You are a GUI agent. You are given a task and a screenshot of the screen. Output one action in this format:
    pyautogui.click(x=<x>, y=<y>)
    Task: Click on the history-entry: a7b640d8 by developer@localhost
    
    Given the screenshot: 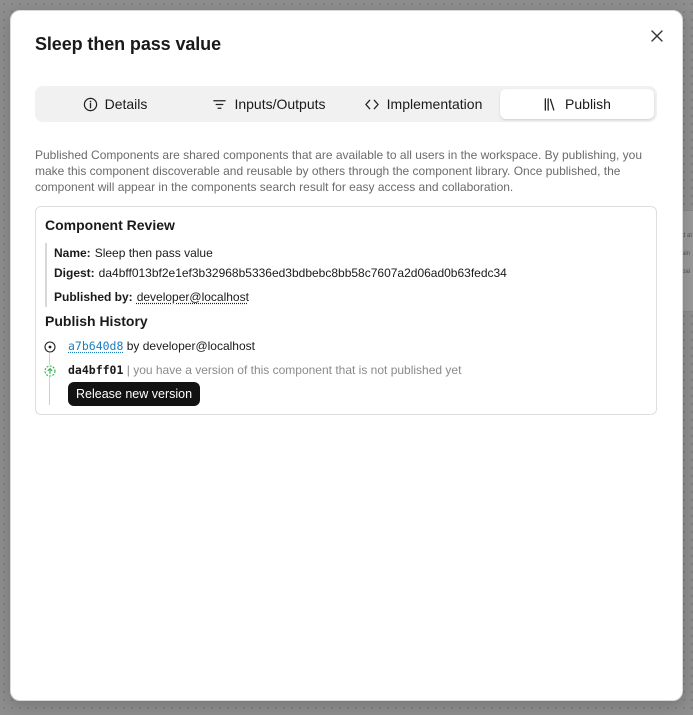 What is the action you would take?
    pyautogui.click(x=161, y=346)
    